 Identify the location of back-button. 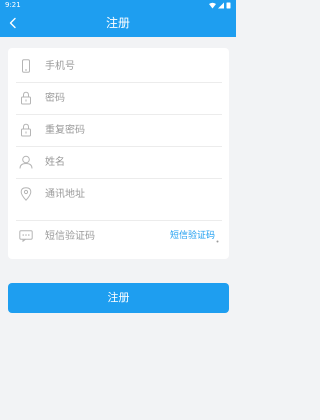
(13, 23).